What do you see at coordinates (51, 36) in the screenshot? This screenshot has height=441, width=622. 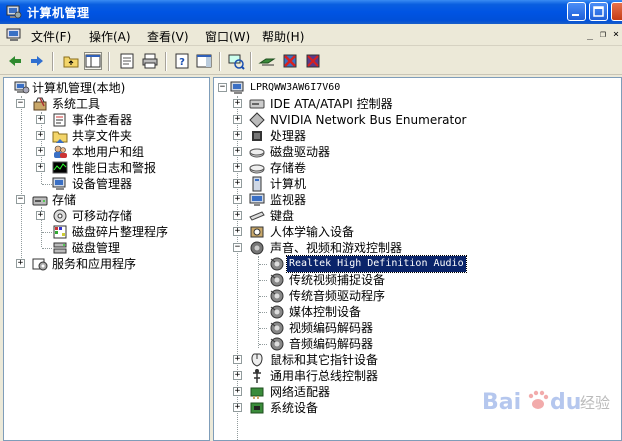 I see `menu-file: 文件(F)` at bounding box center [51, 36].